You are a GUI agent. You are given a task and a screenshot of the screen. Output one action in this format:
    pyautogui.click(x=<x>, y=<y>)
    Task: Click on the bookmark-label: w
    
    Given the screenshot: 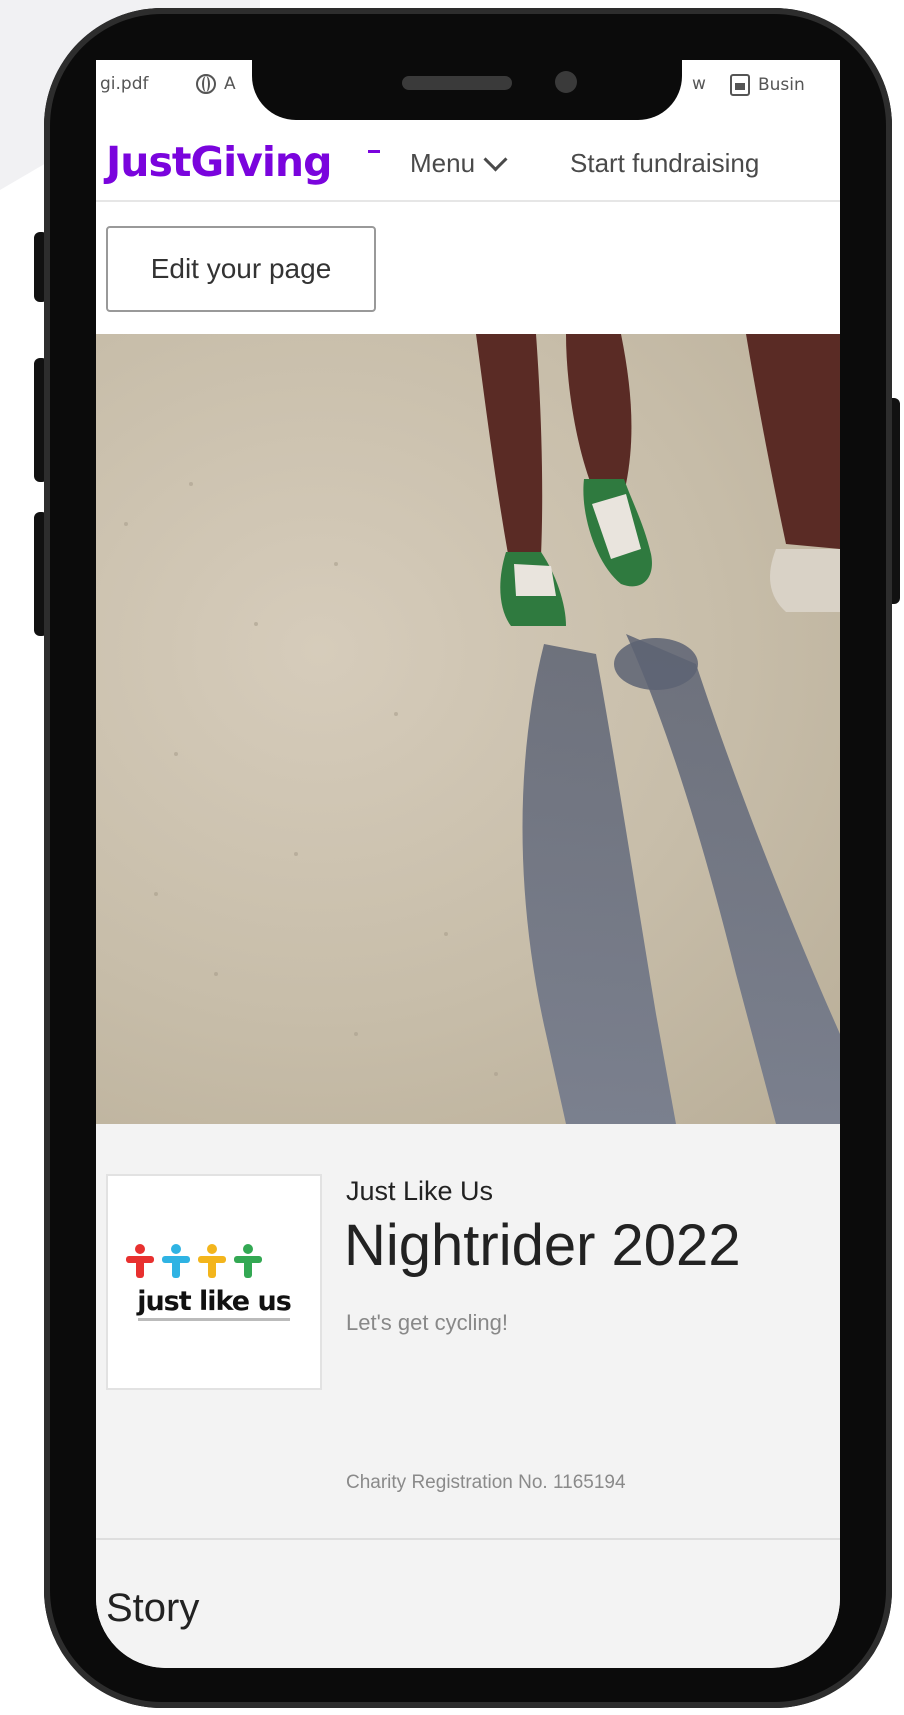 What is the action you would take?
    pyautogui.click(x=699, y=84)
    